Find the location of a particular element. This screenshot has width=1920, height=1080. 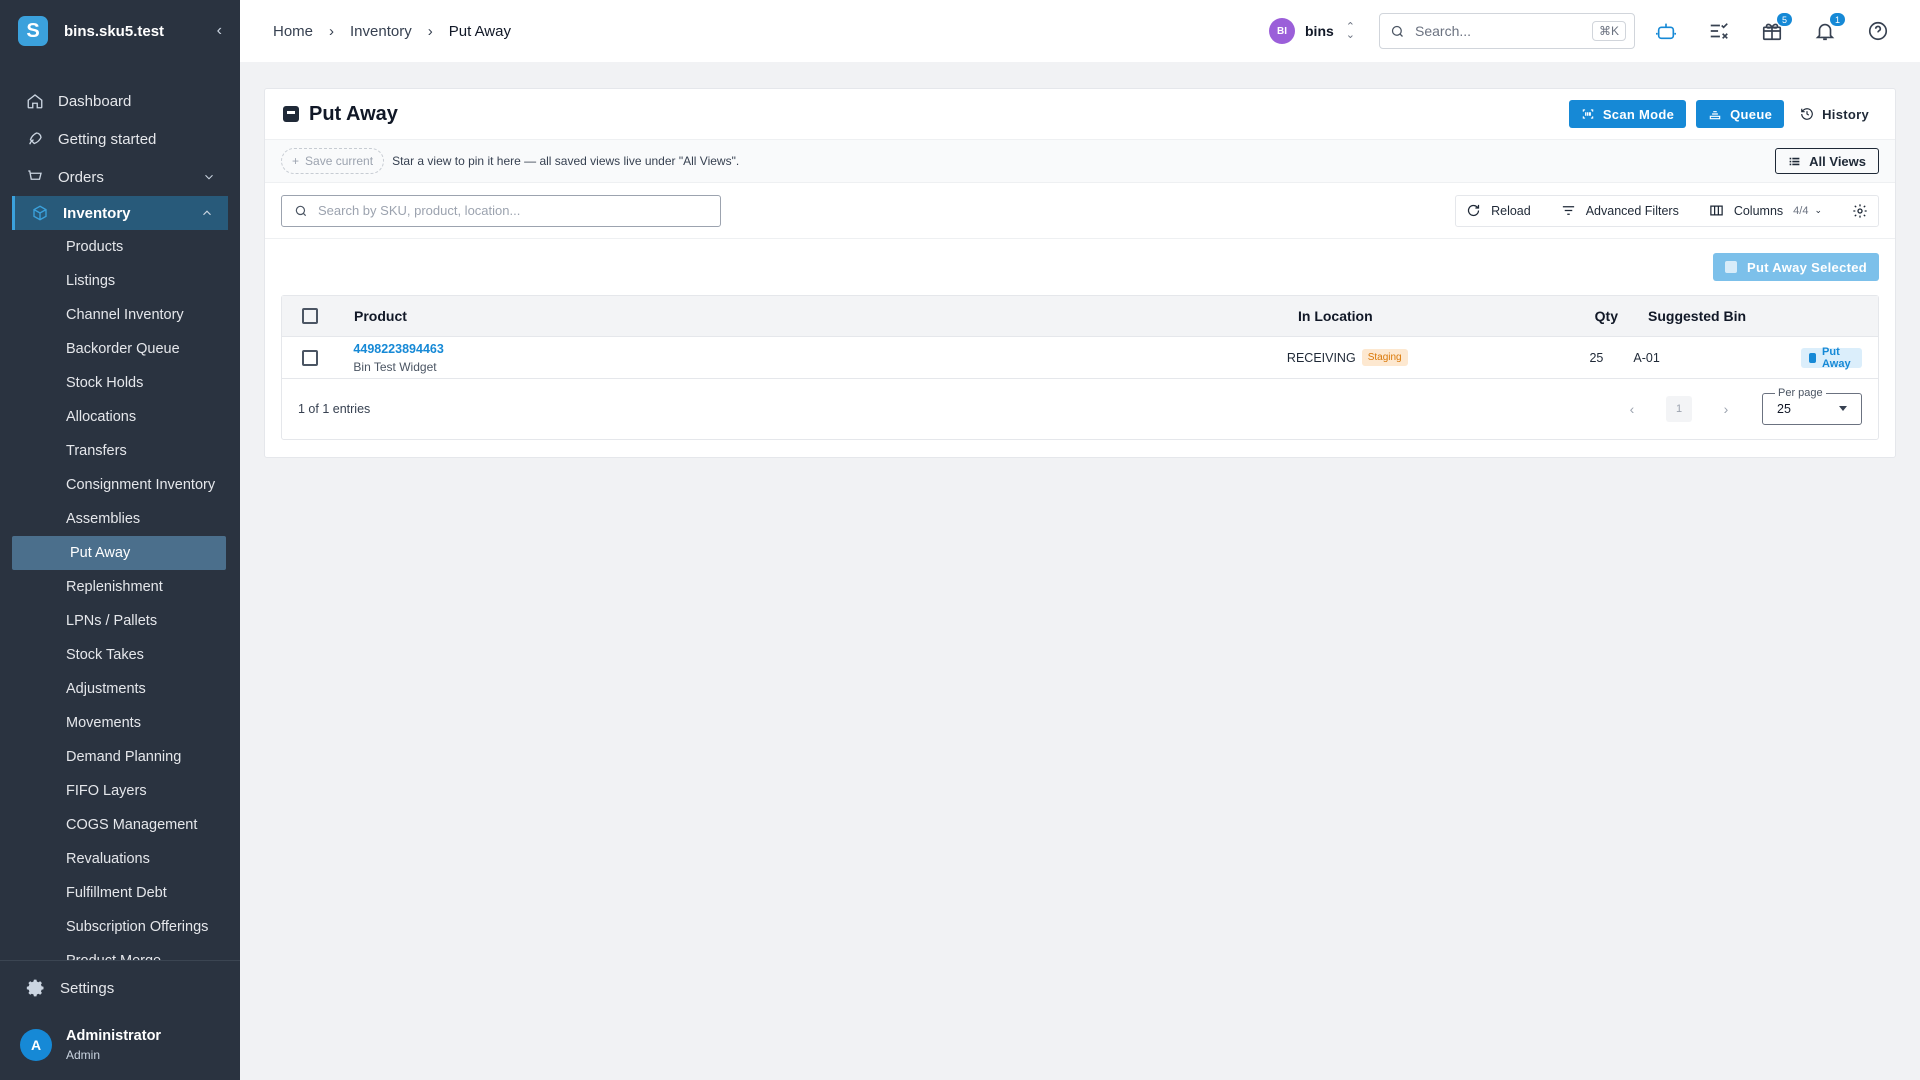

select-all-checkbox is located at coordinates (310, 316).